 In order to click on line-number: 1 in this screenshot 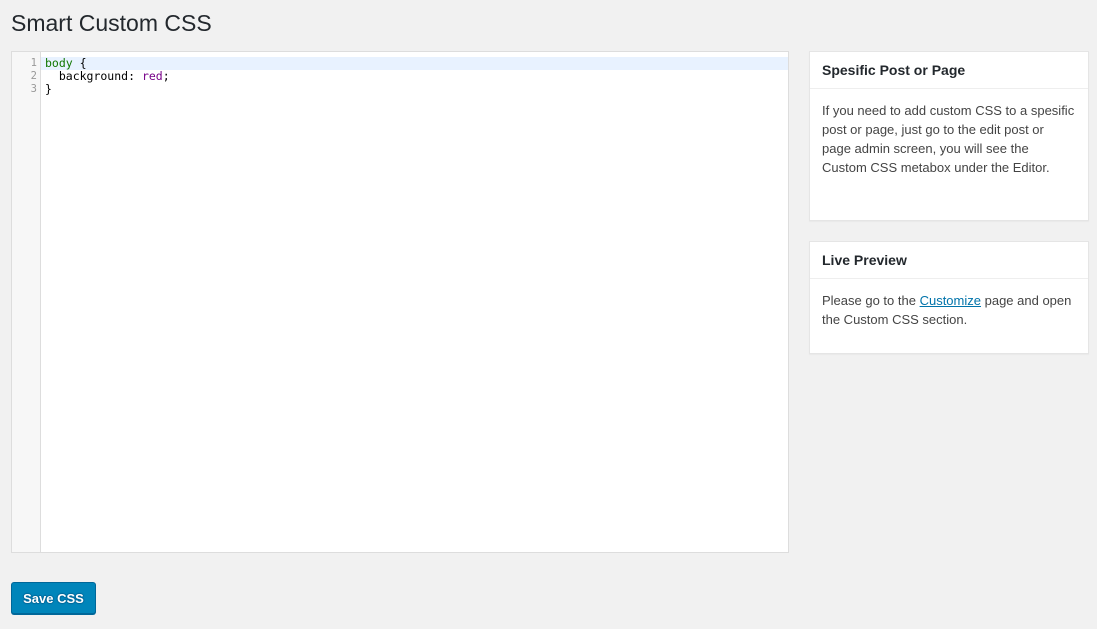, I will do `click(33, 63)`.